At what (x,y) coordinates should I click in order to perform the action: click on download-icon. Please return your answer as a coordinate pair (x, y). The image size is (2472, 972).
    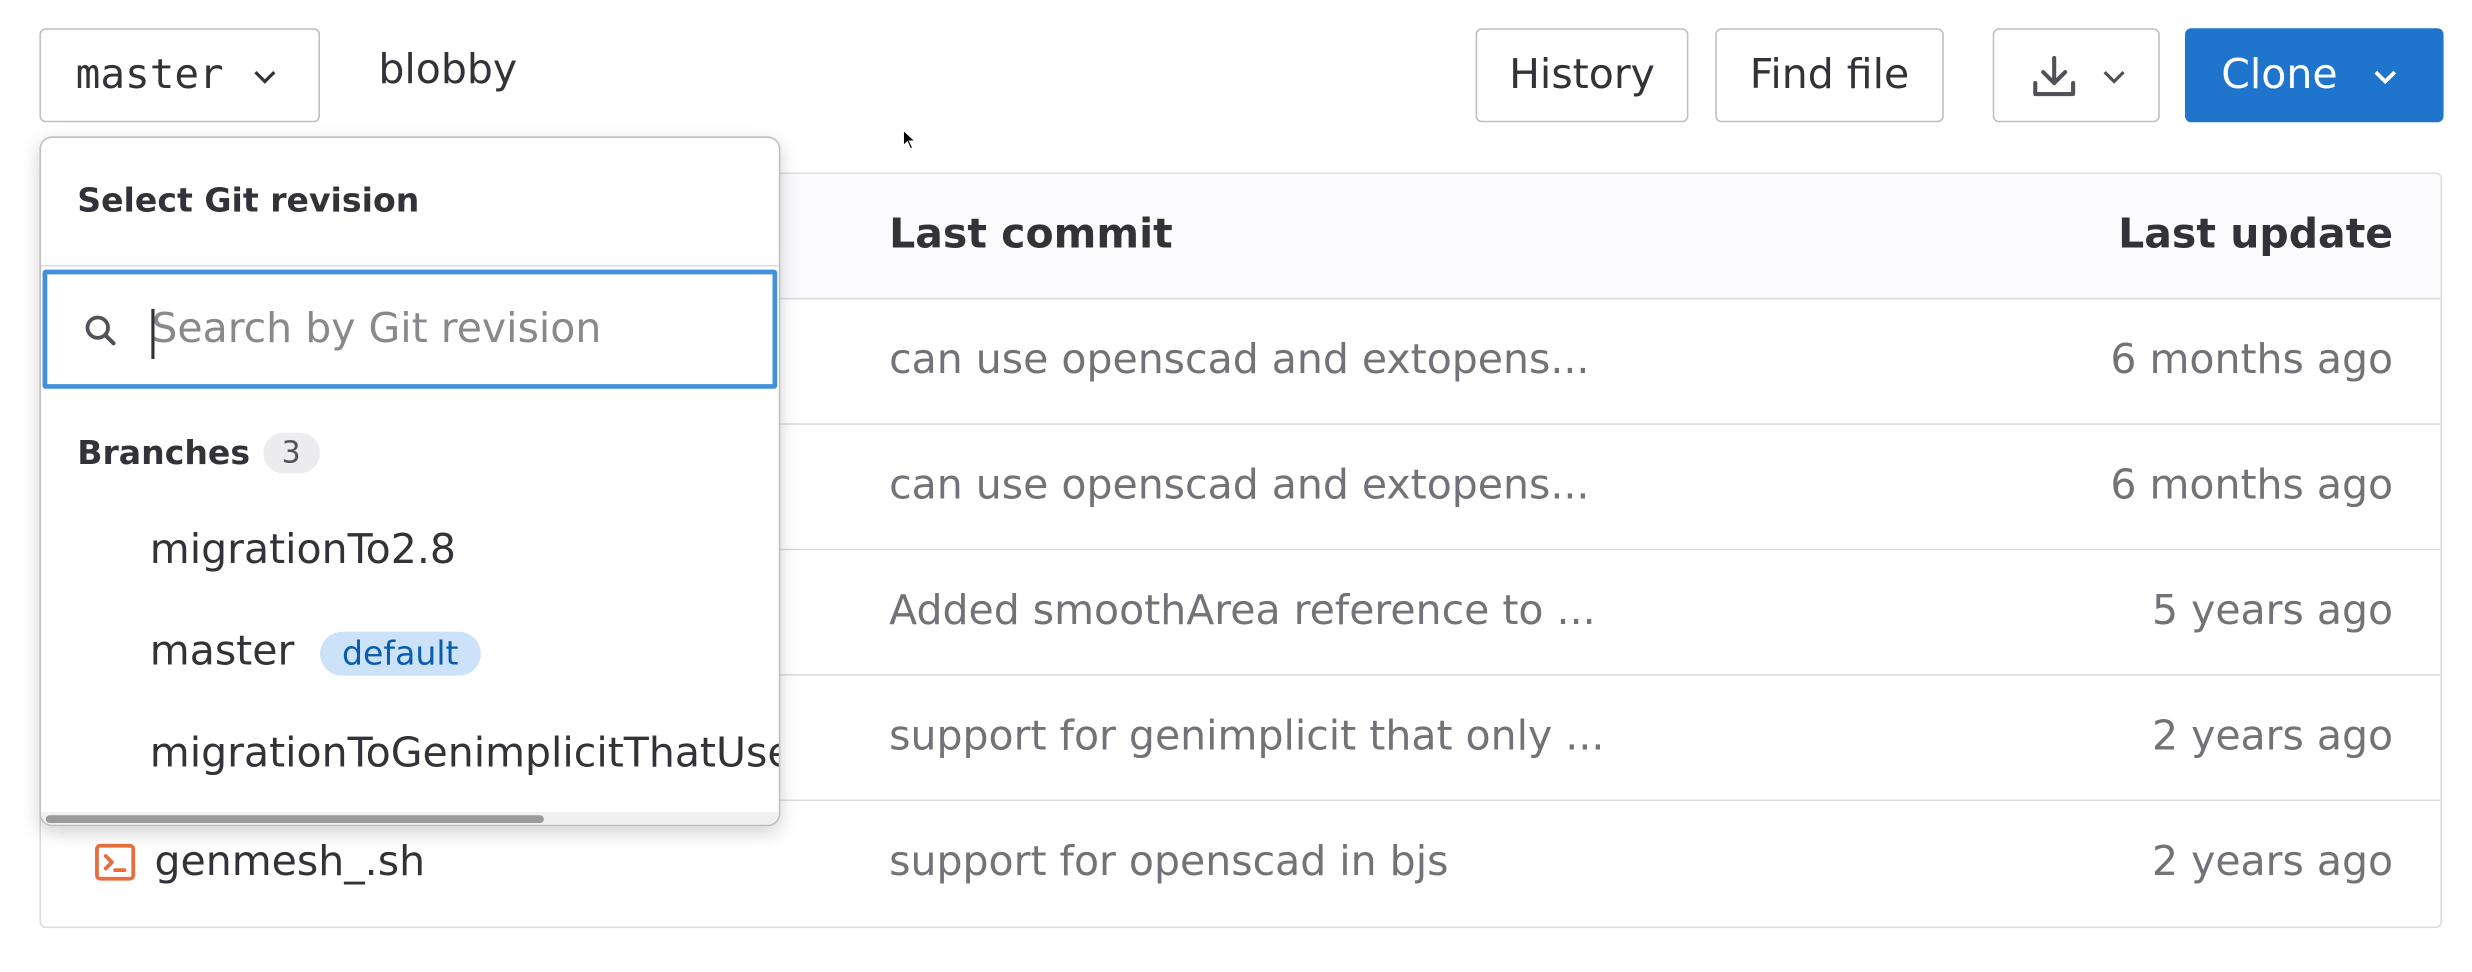
    Looking at the image, I should click on (2054, 76).